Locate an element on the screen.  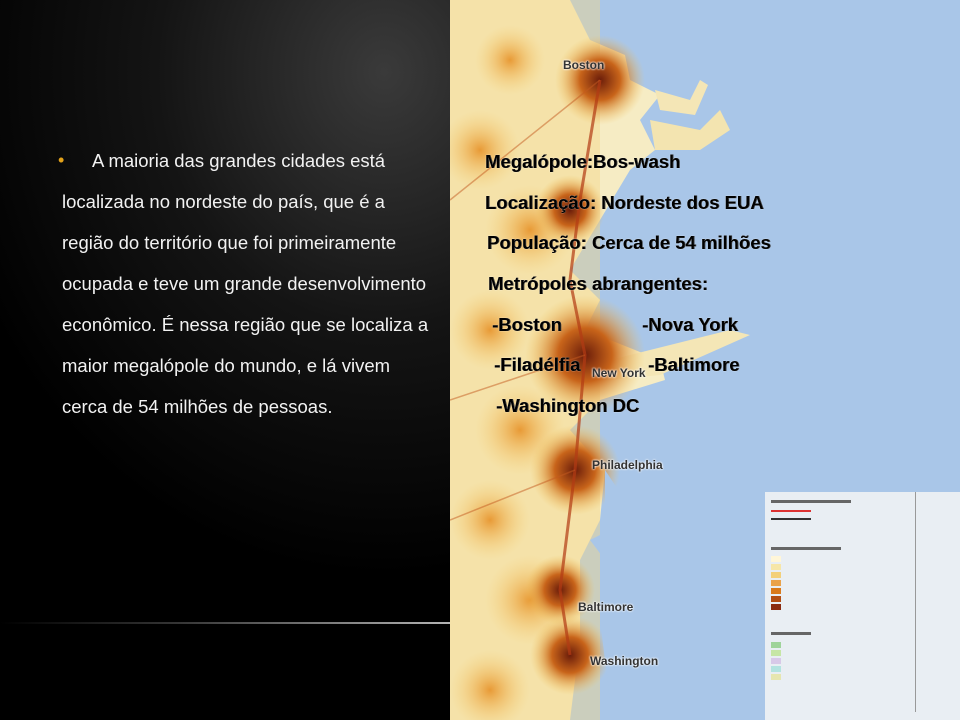
text-line: maior megalópole do mundo, e lá vivem is located at coordinates (226, 365).